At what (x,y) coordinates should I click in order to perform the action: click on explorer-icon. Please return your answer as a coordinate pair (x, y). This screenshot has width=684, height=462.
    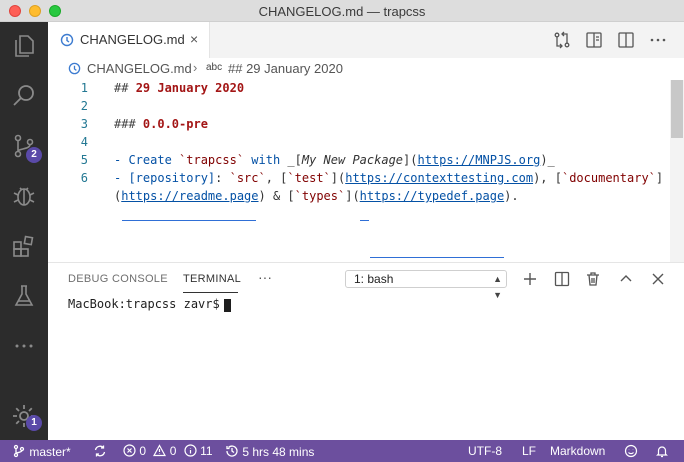
    Looking at the image, I should click on (24, 46).